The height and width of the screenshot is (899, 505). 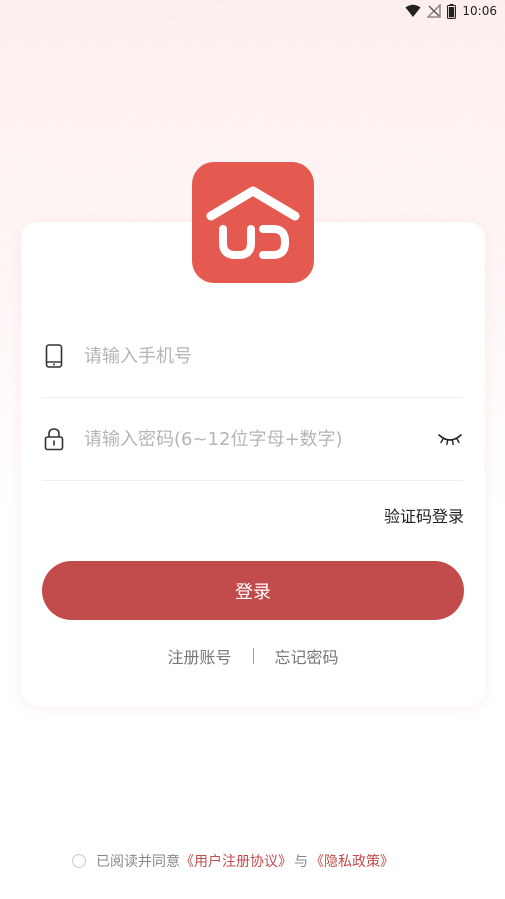 What do you see at coordinates (352, 861) in the screenshot?
I see `privacy-policy-link: 《隐私政策》` at bounding box center [352, 861].